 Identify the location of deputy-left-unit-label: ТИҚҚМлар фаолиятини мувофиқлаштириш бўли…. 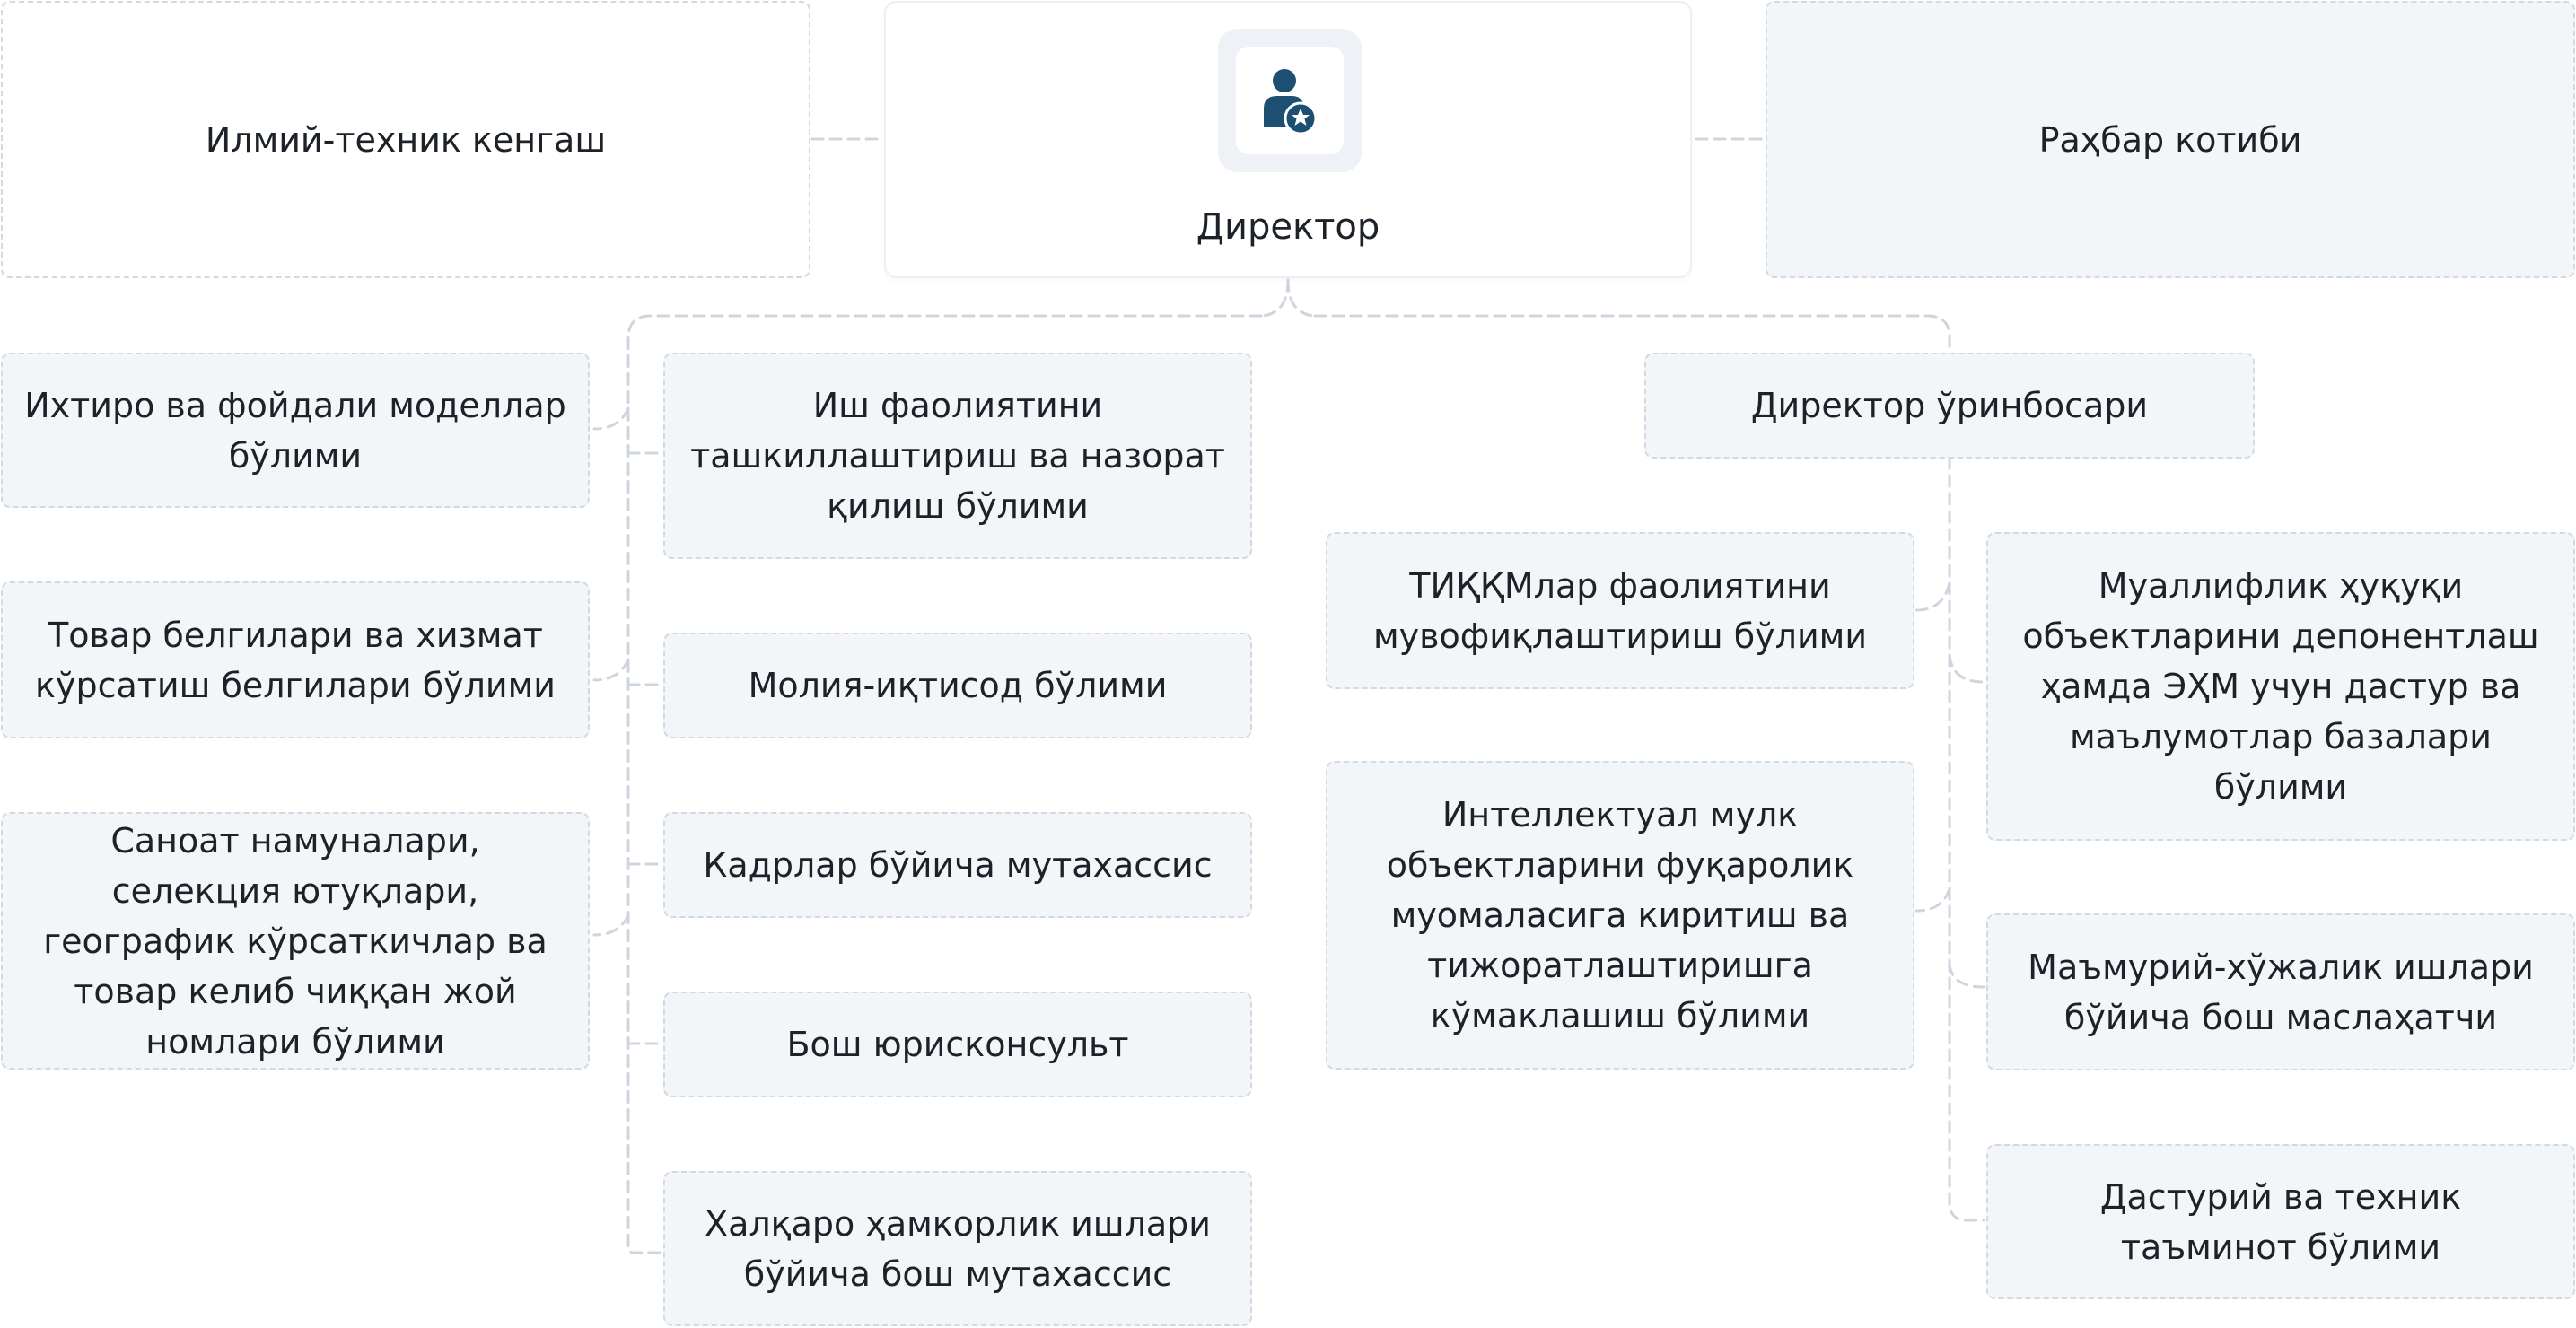
(1620, 611).